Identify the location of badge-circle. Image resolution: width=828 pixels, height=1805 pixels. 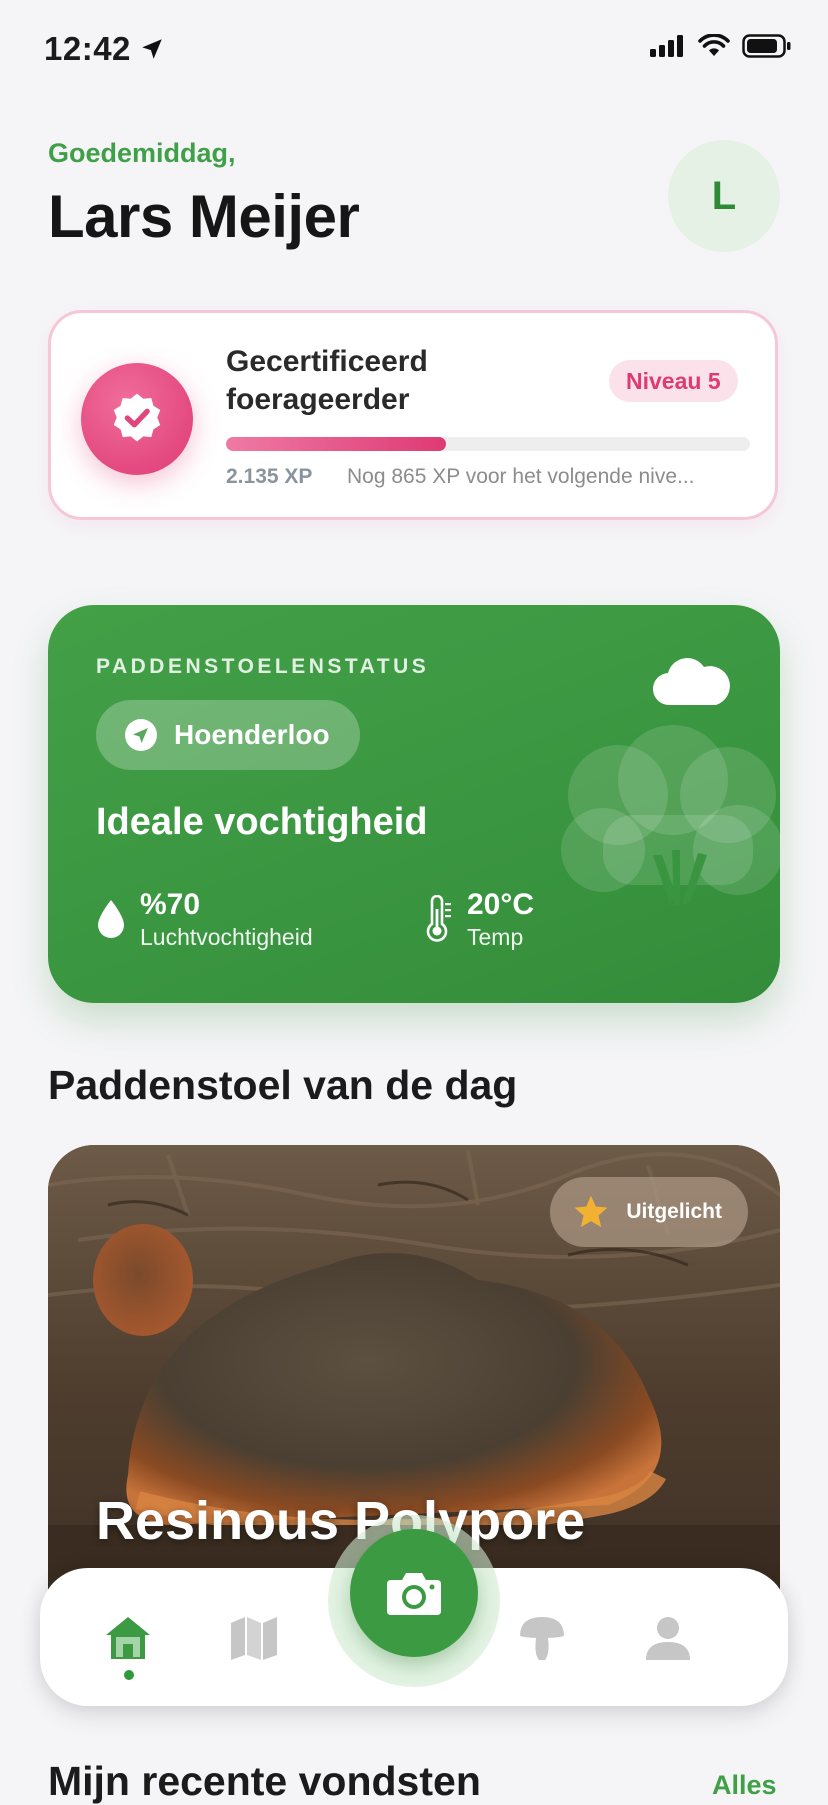
(137, 419).